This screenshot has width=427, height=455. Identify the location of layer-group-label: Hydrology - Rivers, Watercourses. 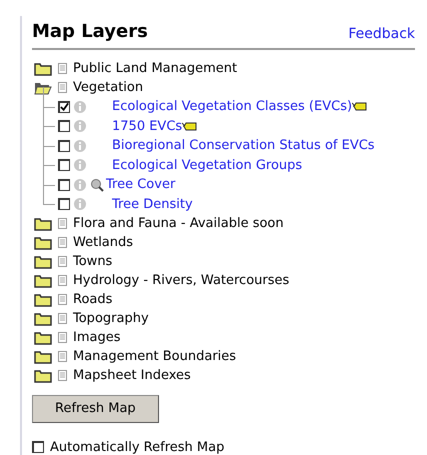
(181, 280).